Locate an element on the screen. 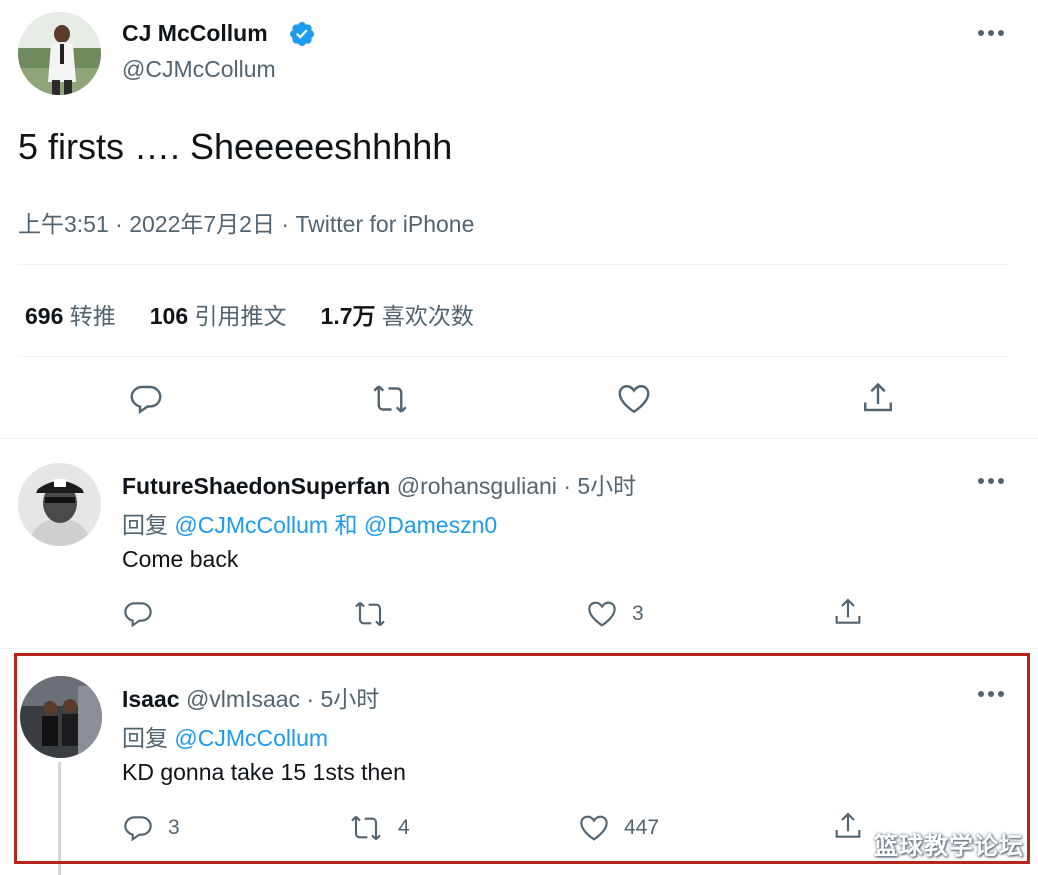 The height and width of the screenshot is (875, 1038). like-button: 447 is located at coordinates (618, 828).